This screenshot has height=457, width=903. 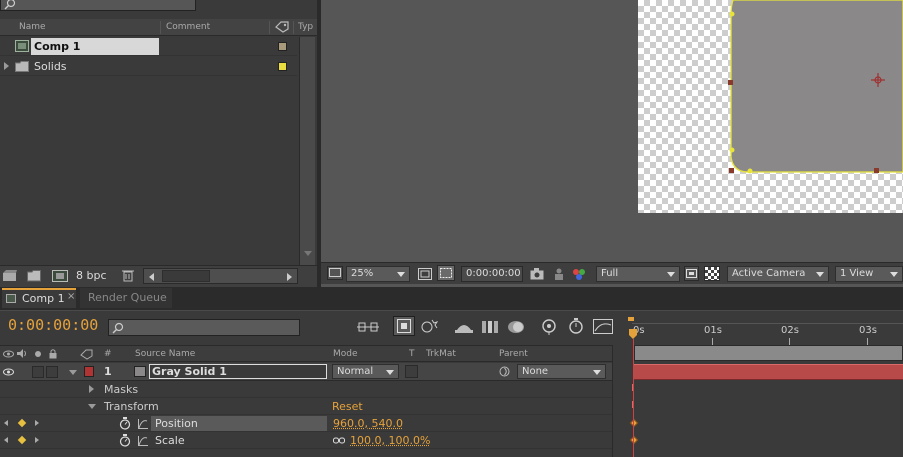 I want to click on reset-link: Reset, so click(x=347, y=406).